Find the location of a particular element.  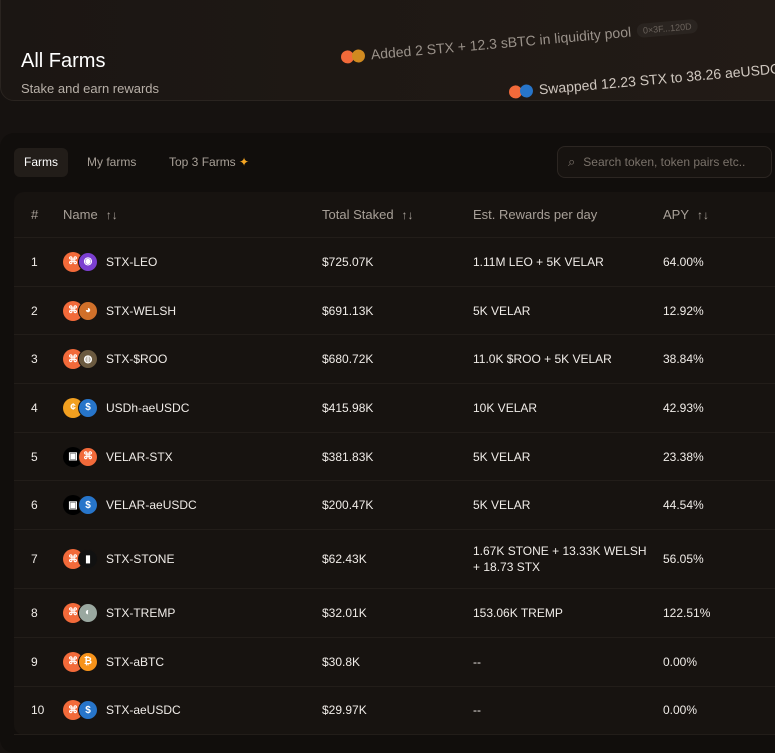

tab-farms: Farms is located at coordinates (41, 162).